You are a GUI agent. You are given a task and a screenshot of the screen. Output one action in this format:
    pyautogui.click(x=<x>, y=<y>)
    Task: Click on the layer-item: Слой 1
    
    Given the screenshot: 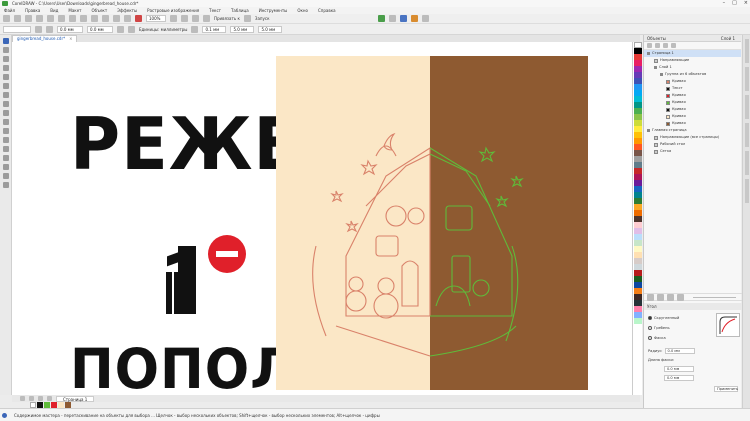 What is the action you would take?
    pyautogui.click(x=692, y=67)
    